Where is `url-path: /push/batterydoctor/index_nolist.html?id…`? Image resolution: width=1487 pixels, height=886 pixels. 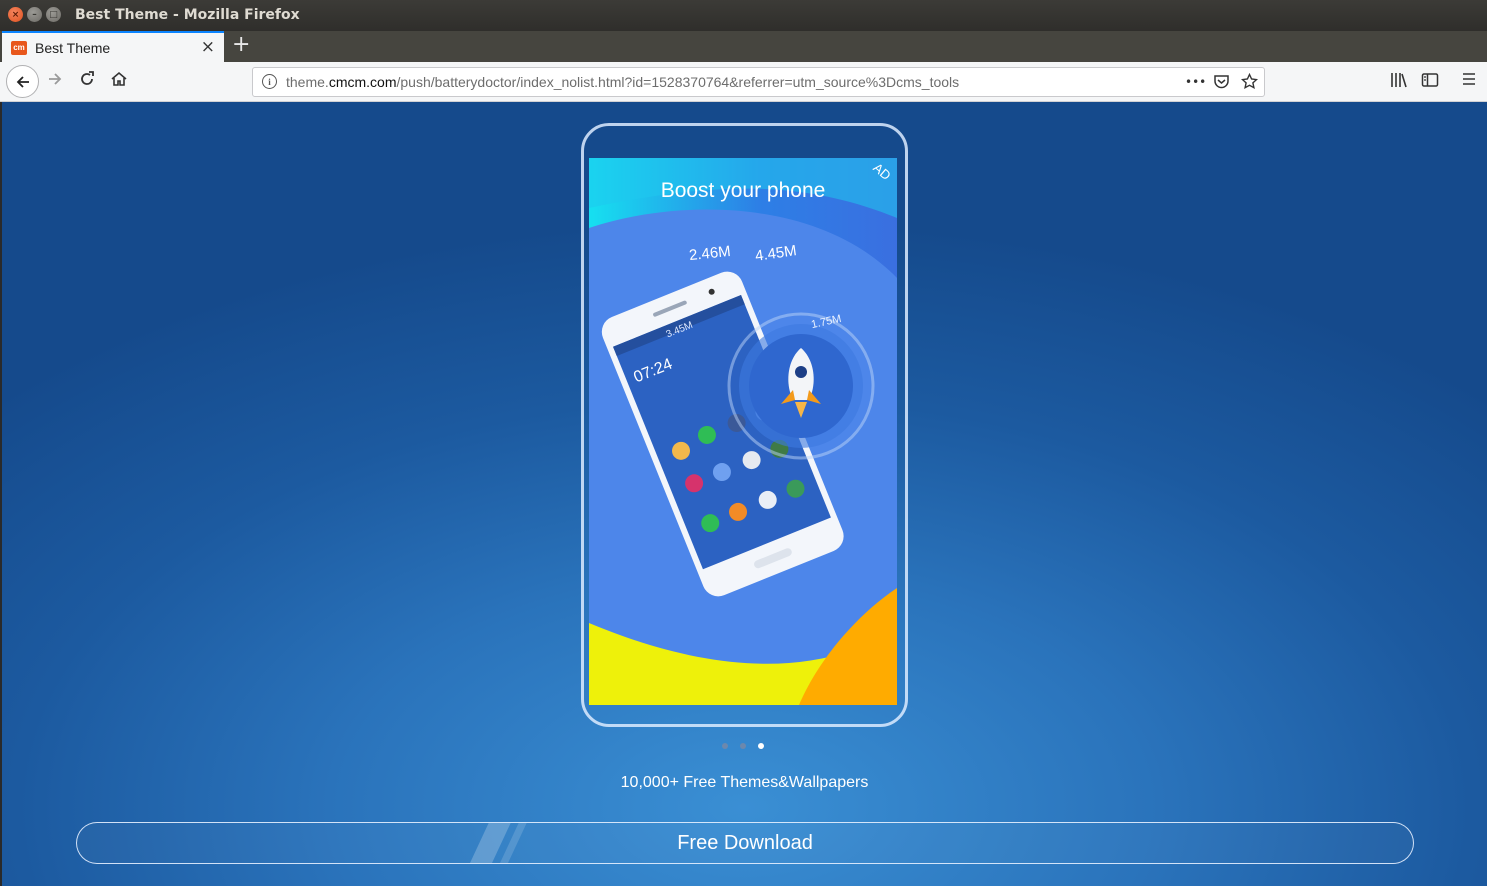 url-path: /push/batterydoctor/index_nolist.html?id… is located at coordinates (678, 82).